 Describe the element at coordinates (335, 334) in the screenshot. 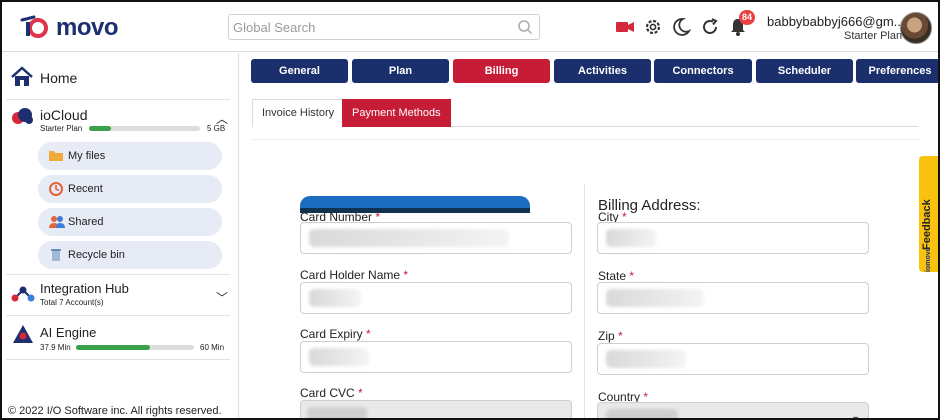

I see `card-expiry-label: Card Expiry *` at that location.